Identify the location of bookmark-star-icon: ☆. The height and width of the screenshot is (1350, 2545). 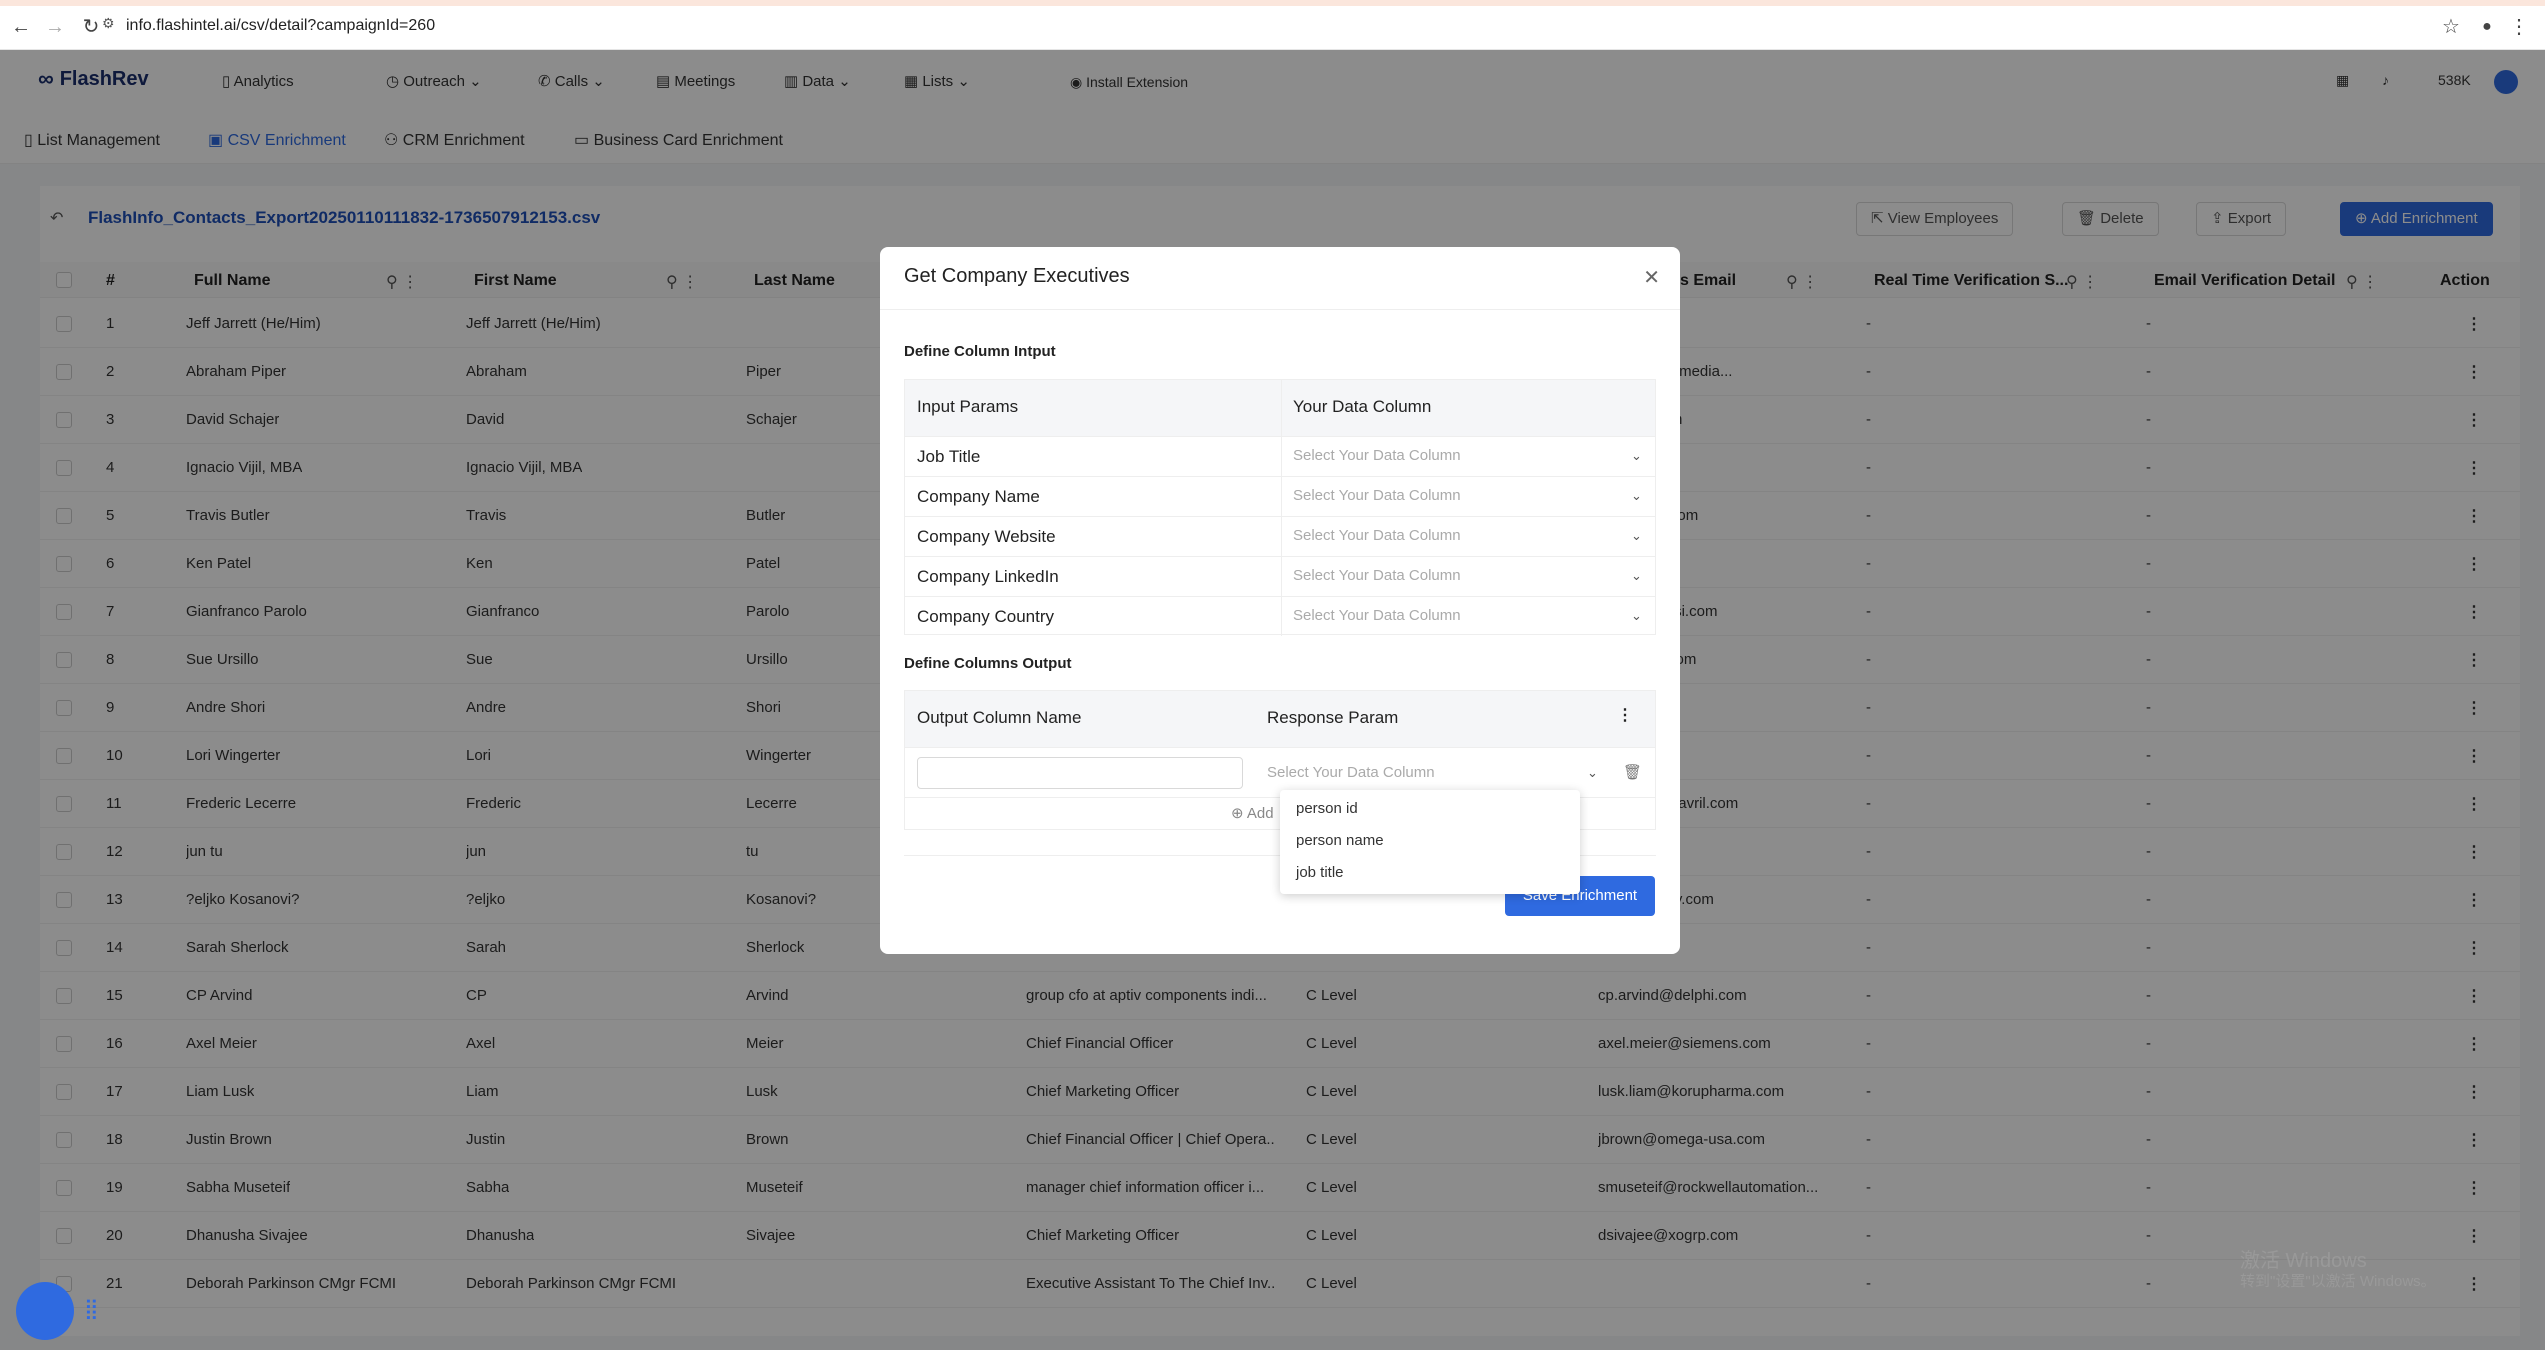
(2451, 27).